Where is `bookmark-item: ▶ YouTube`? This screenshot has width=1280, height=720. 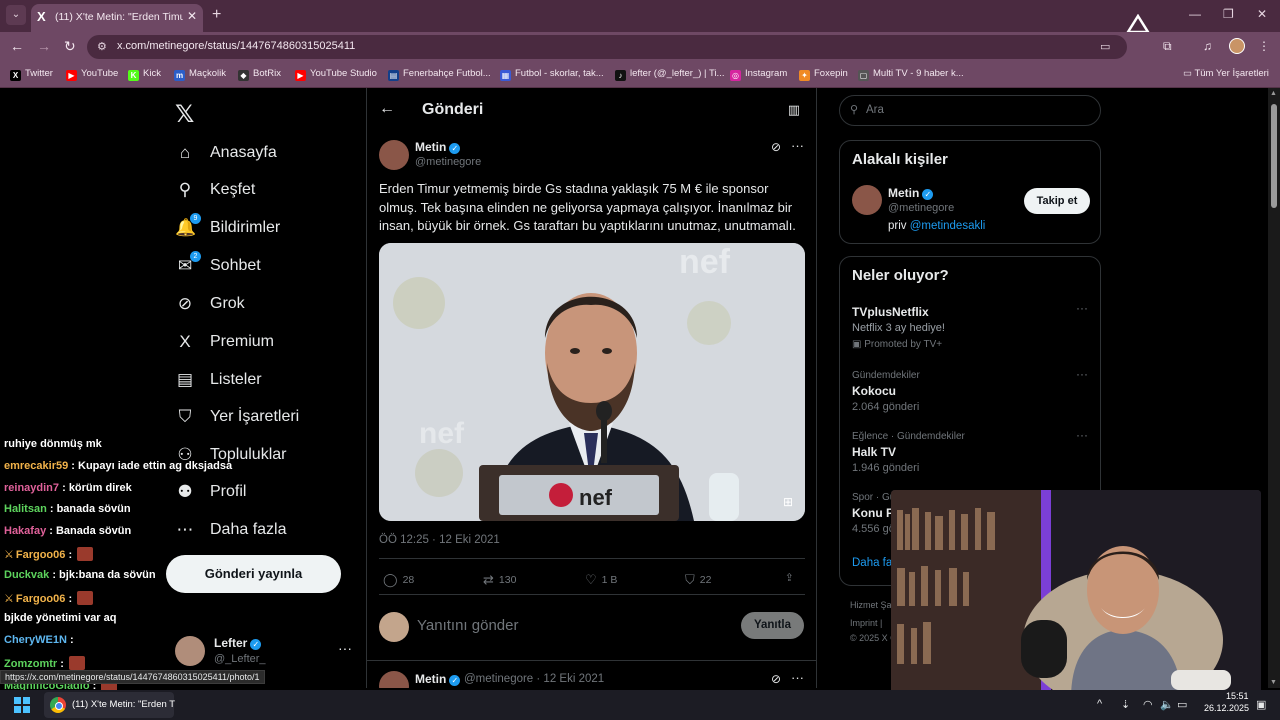
bookmark-item: ▶ YouTube is located at coordinates (92, 74).